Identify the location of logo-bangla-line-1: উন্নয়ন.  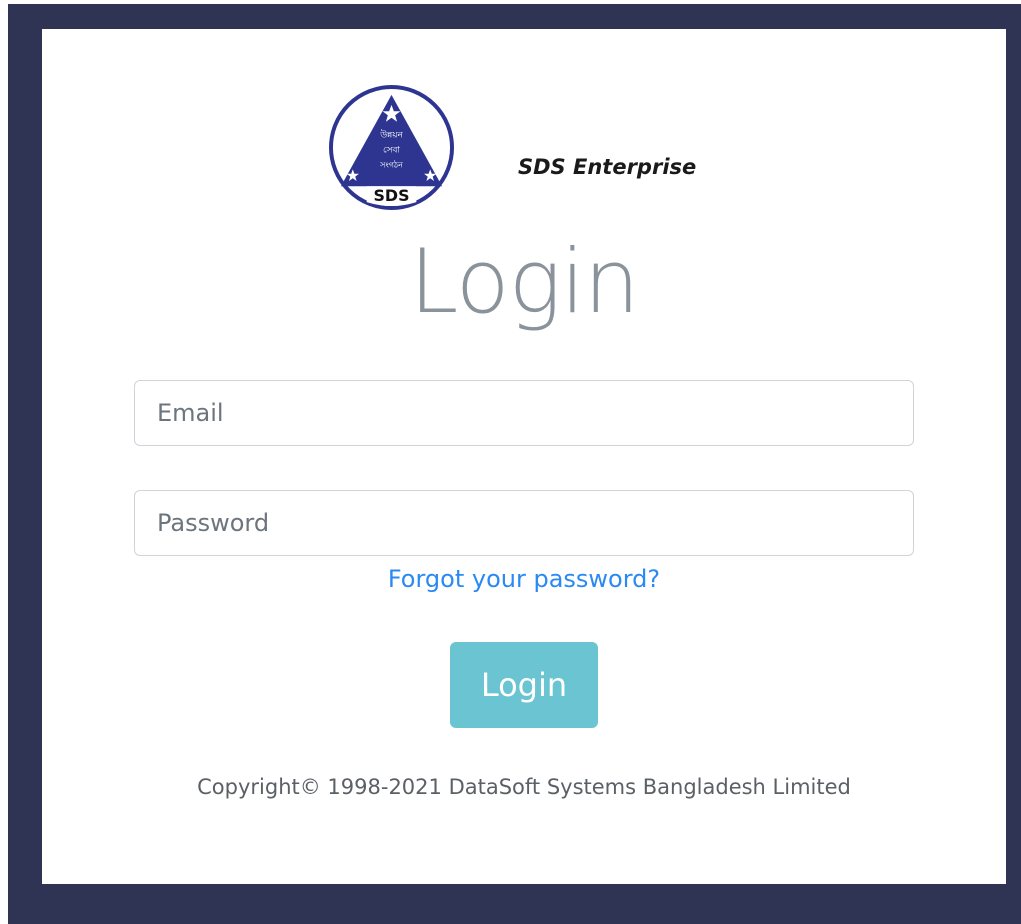
(391, 135).